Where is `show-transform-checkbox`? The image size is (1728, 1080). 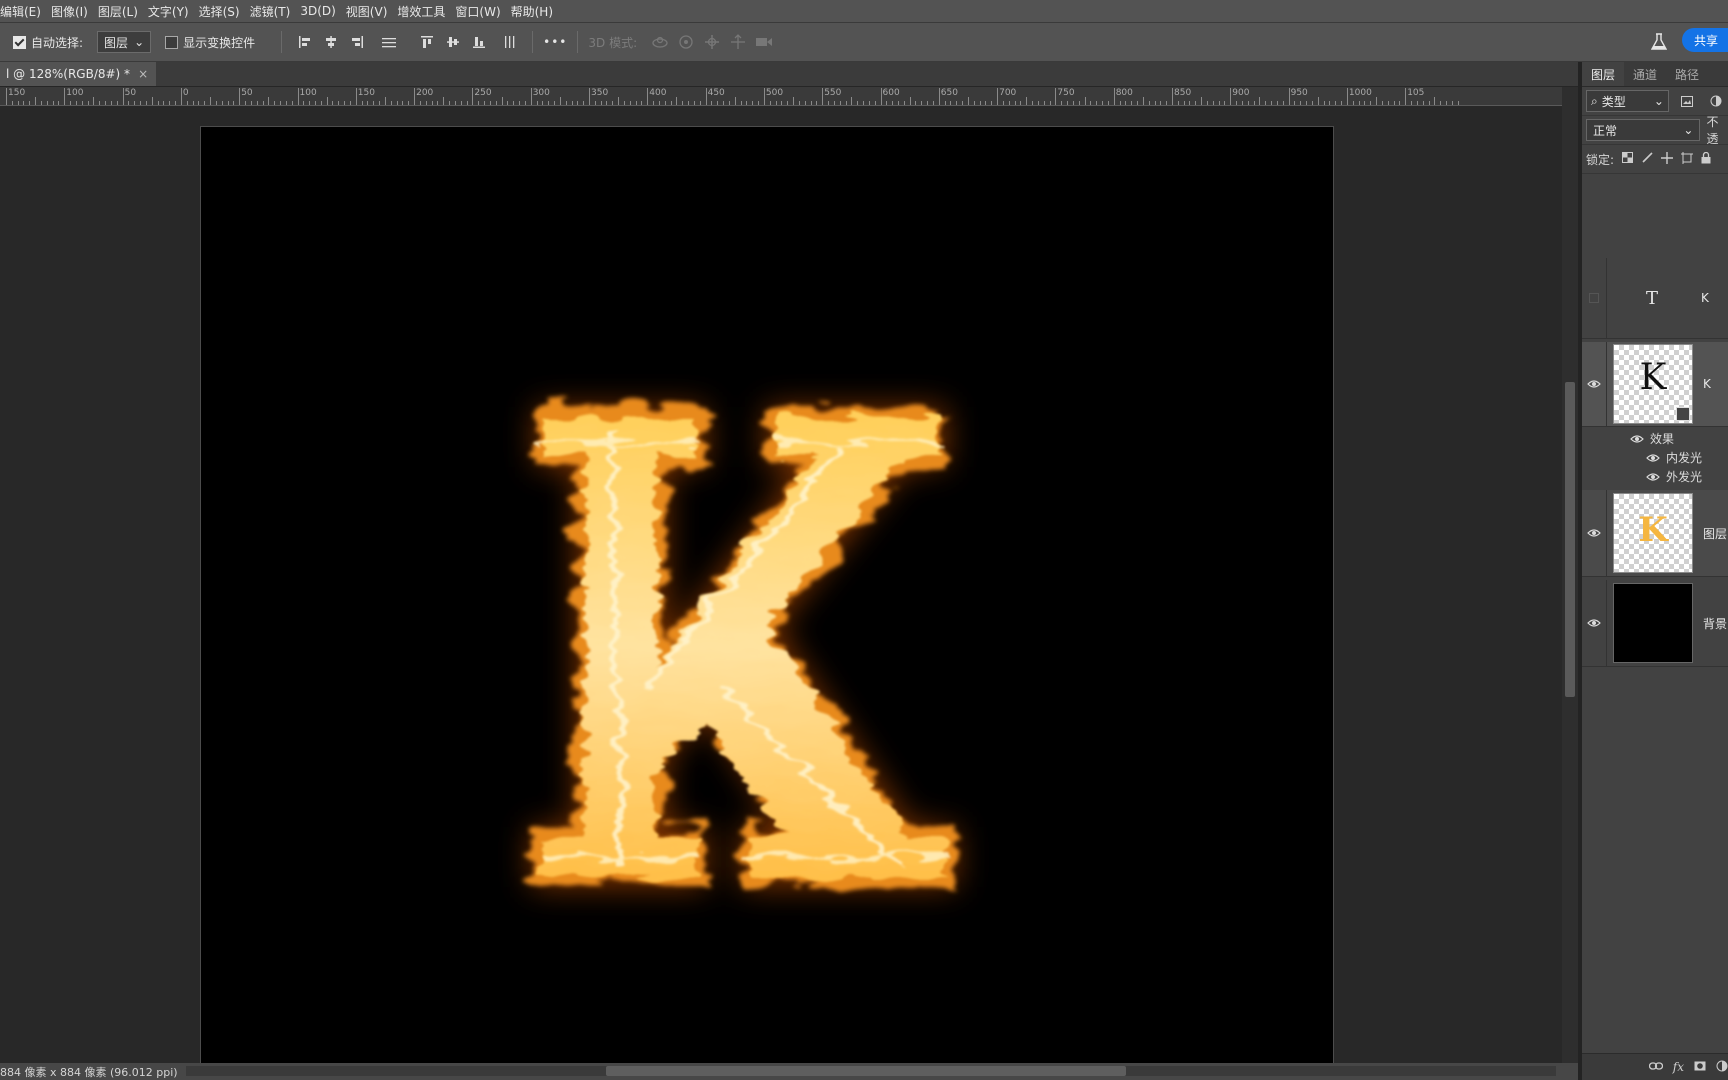
show-transform-checkbox is located at coordinates (172, 42).